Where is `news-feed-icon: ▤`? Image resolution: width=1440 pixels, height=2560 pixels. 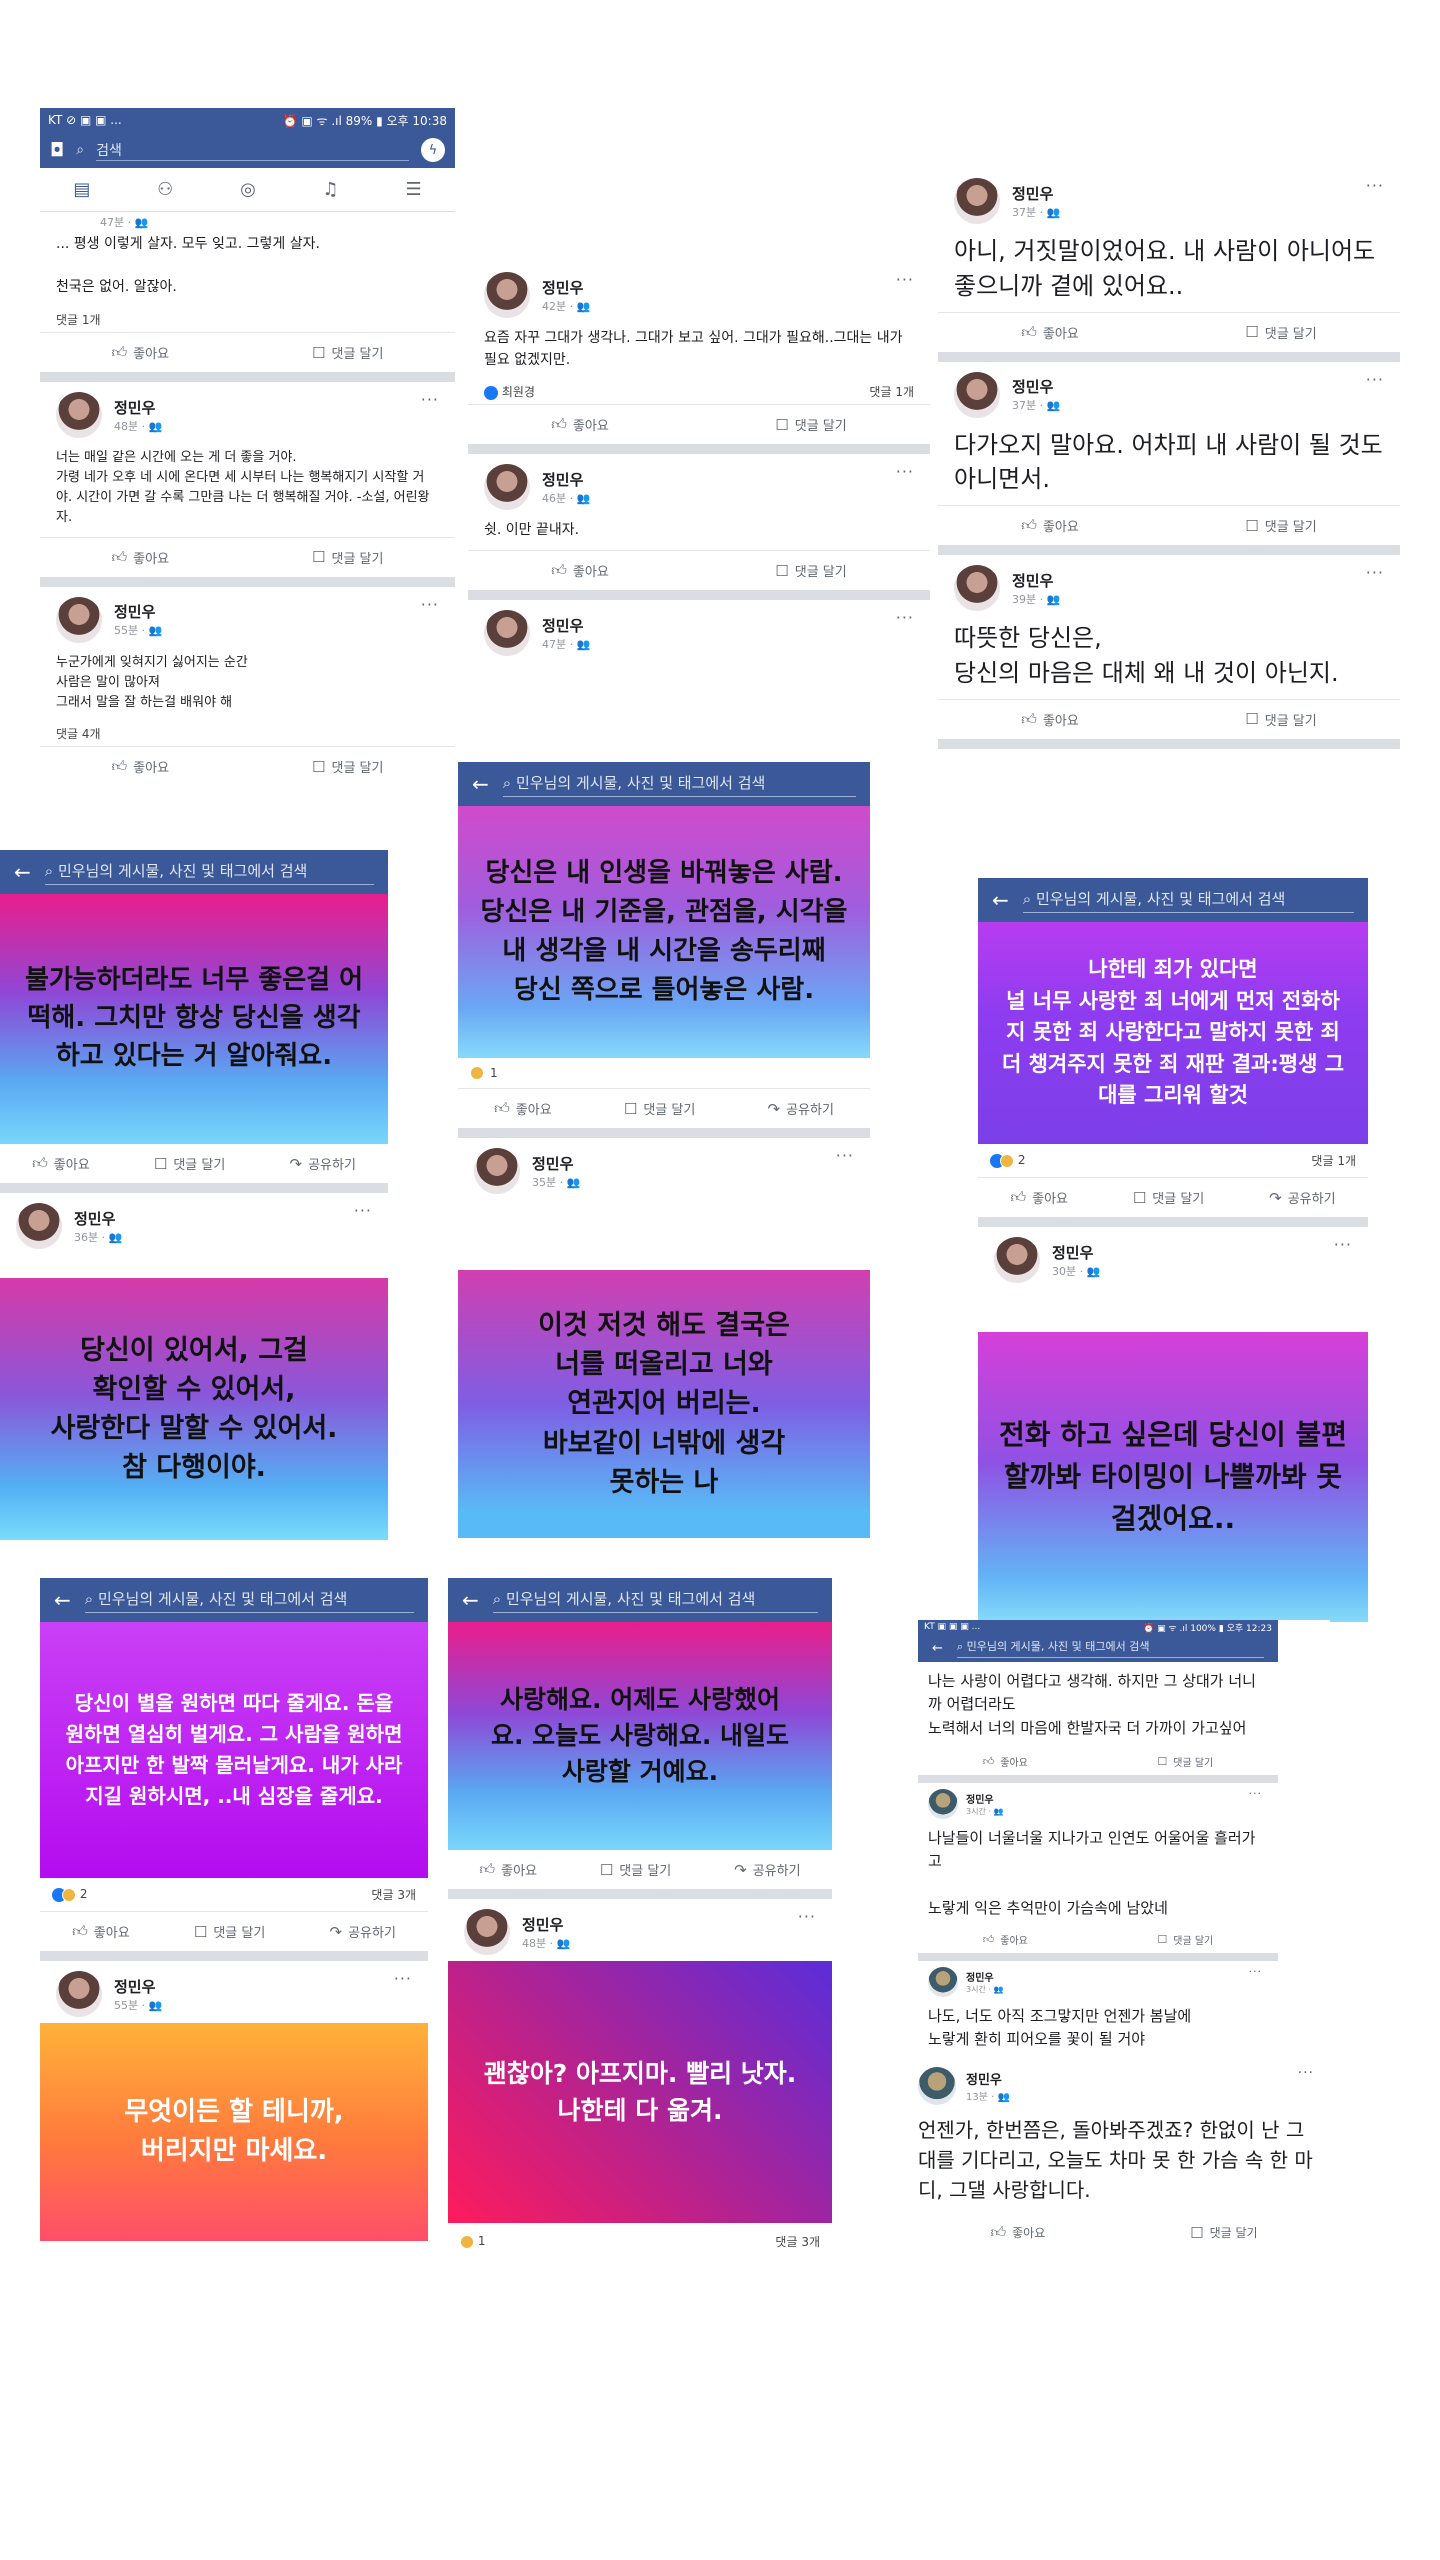
news-feed-icon: ▤ is located at coordinates (81, 189).